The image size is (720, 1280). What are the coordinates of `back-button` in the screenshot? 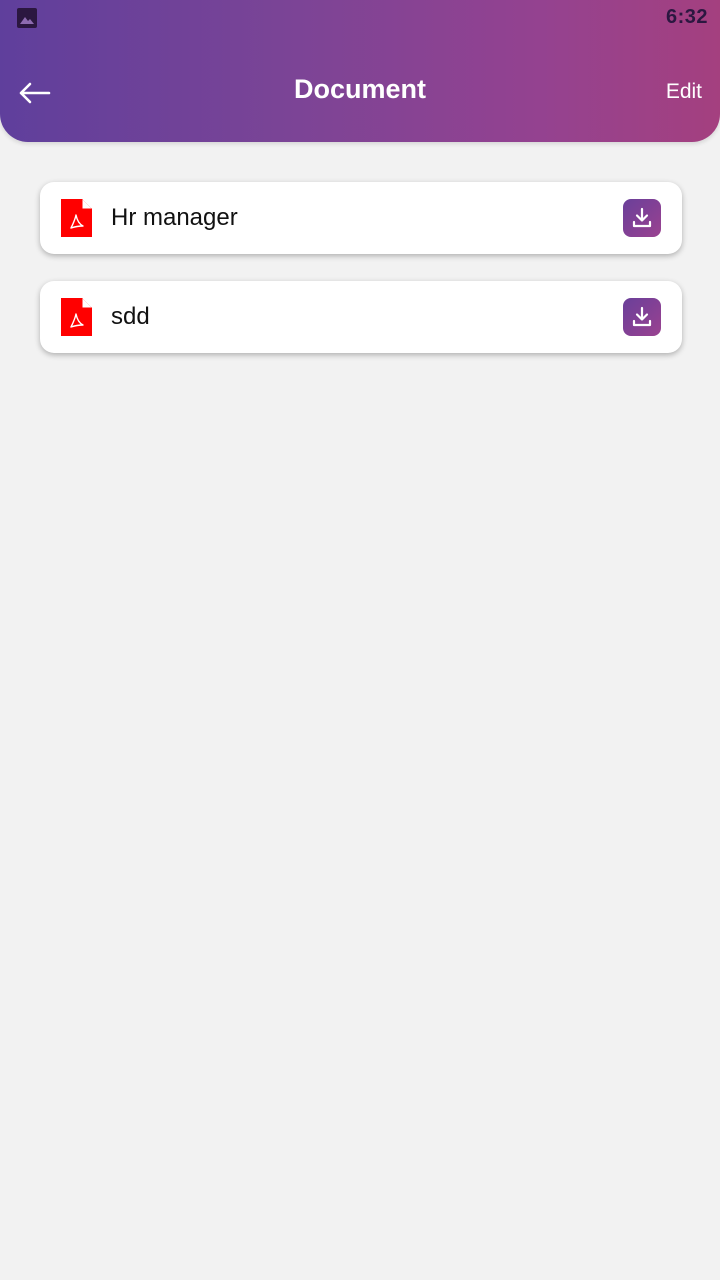 It's located at (34, 93).